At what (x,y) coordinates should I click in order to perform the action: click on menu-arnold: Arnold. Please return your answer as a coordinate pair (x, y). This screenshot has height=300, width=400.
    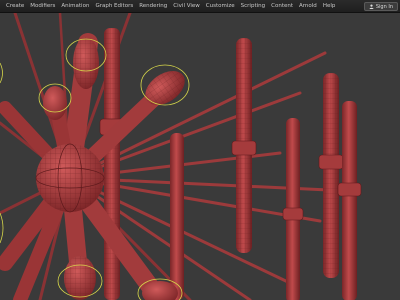
    Looking at the image, I should click on (308, 6).